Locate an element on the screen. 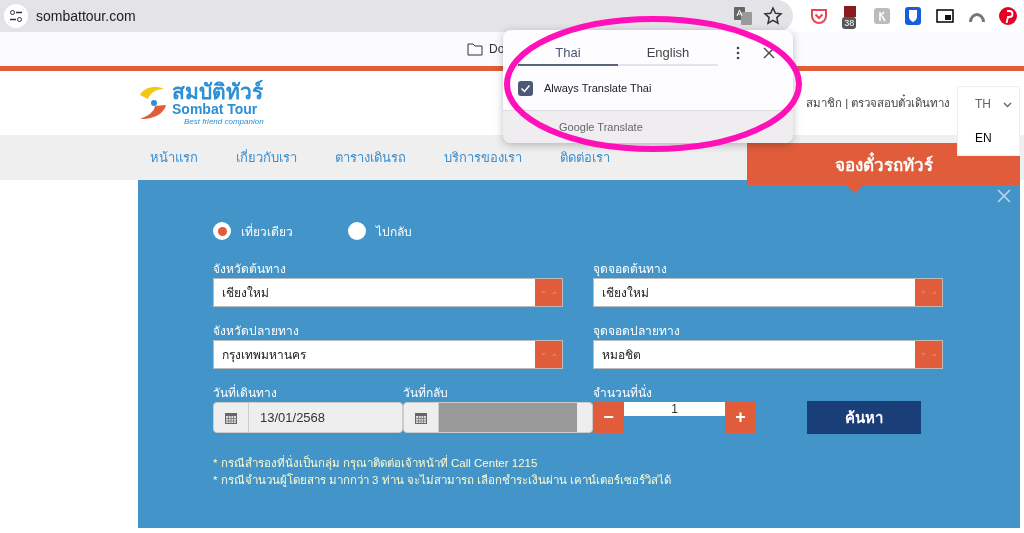 The image size is (1024, 533). checkmark-icon is located at coordinates (525, 88).